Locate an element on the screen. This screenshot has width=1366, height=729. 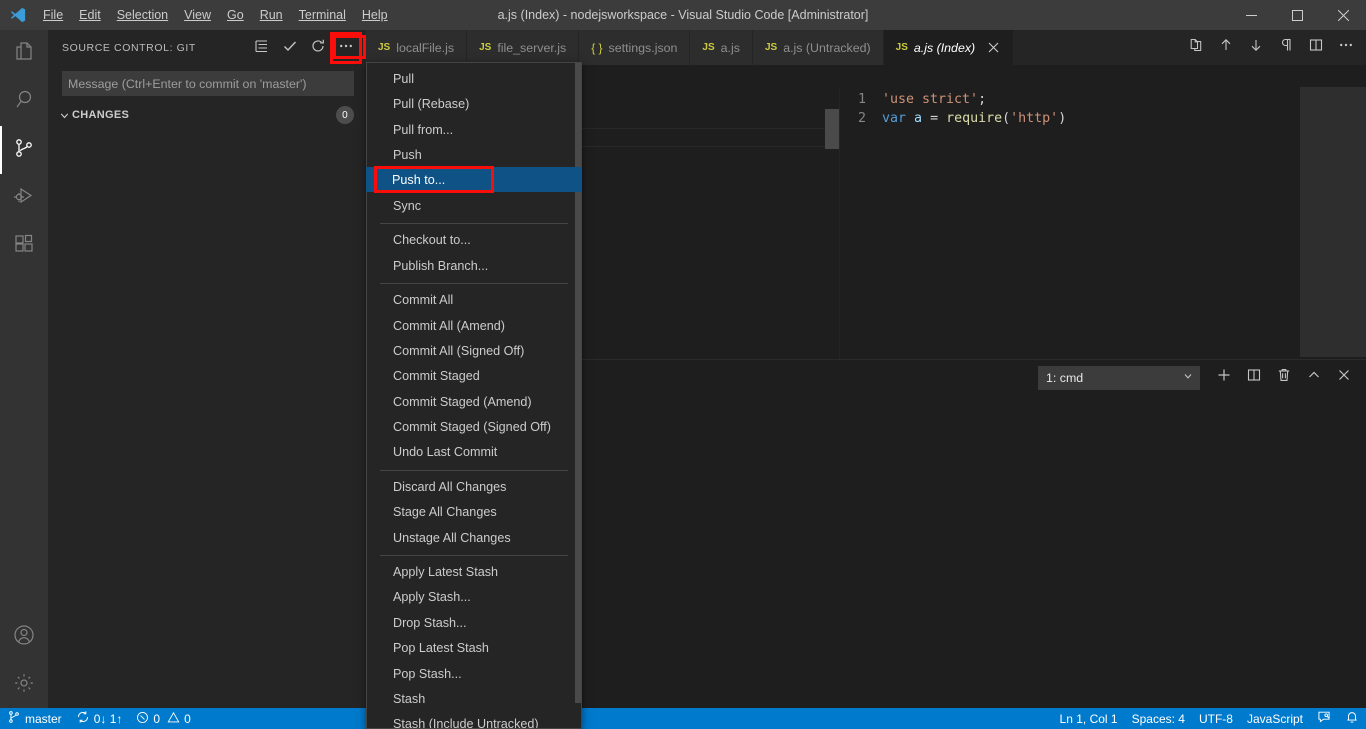
menu-item-push: Push is located at coordinates (474, 155).